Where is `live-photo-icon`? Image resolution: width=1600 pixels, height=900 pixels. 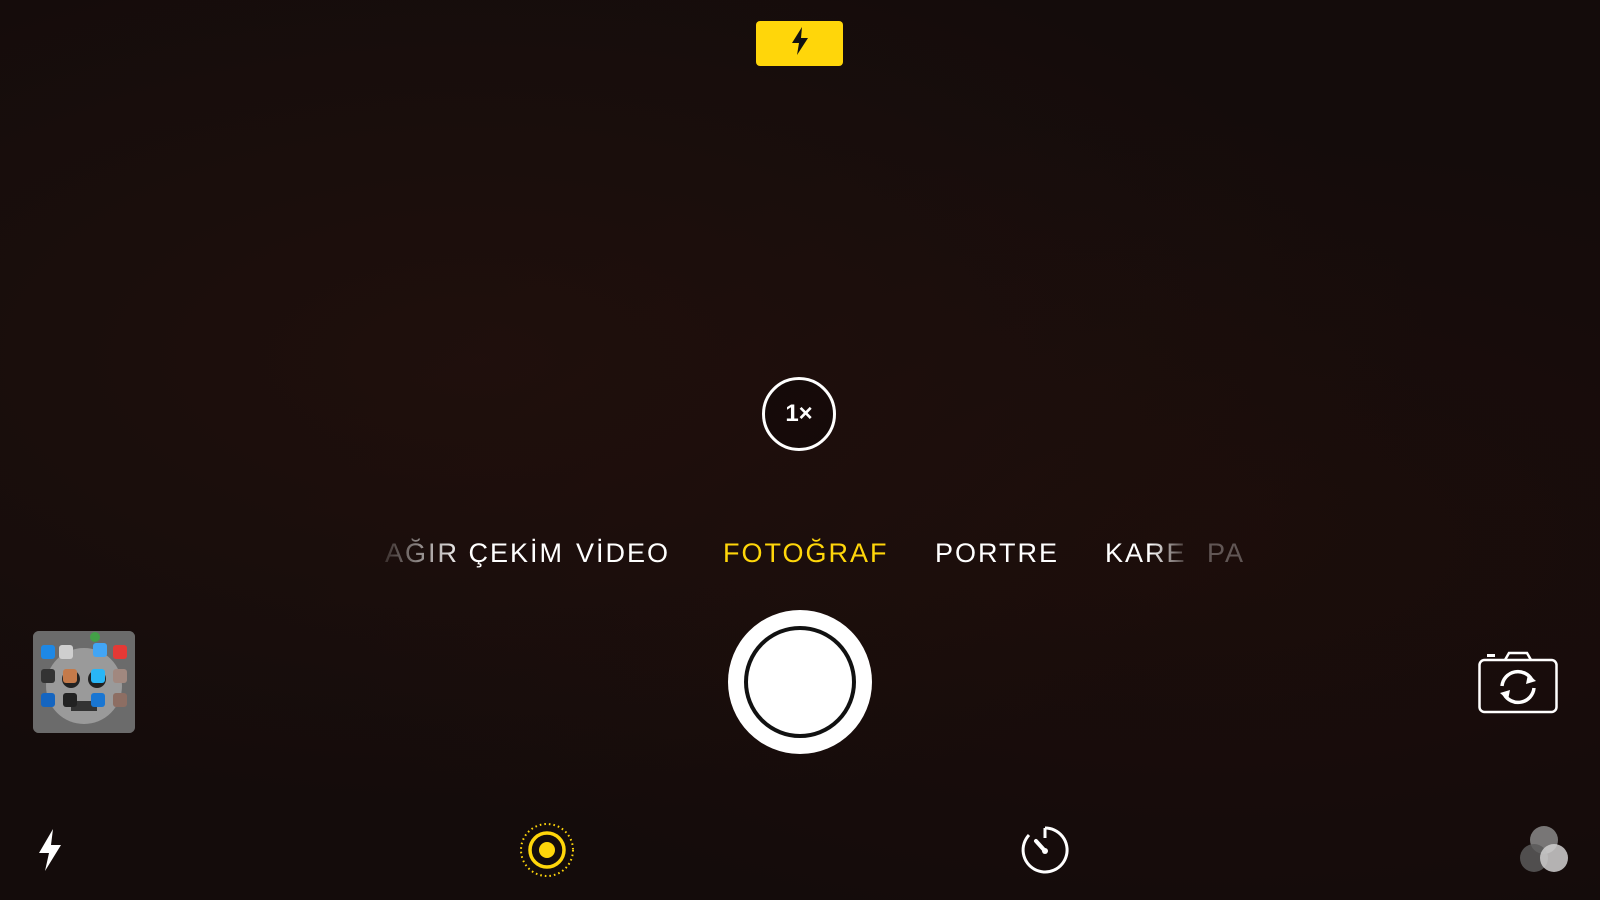 live-photo-icon is located at coordinates (547, 852).